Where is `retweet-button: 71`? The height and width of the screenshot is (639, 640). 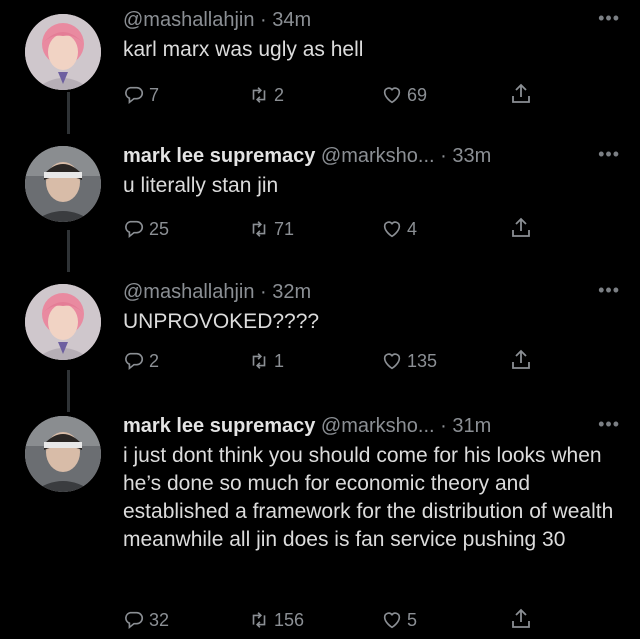 retweet-button: 71 is located at coordinates (271, 229).